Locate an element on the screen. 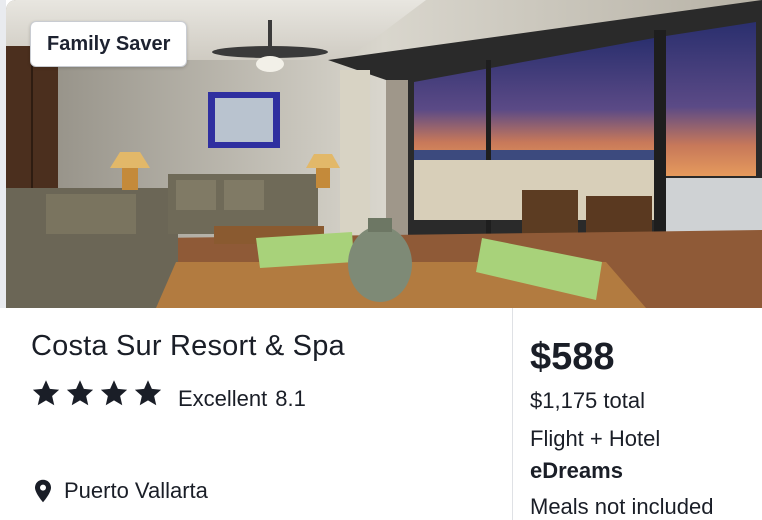 The width and height of the screenshot is (762, 520). hotel-location: Puerto Vallarta is located at coordinates (121, 491).